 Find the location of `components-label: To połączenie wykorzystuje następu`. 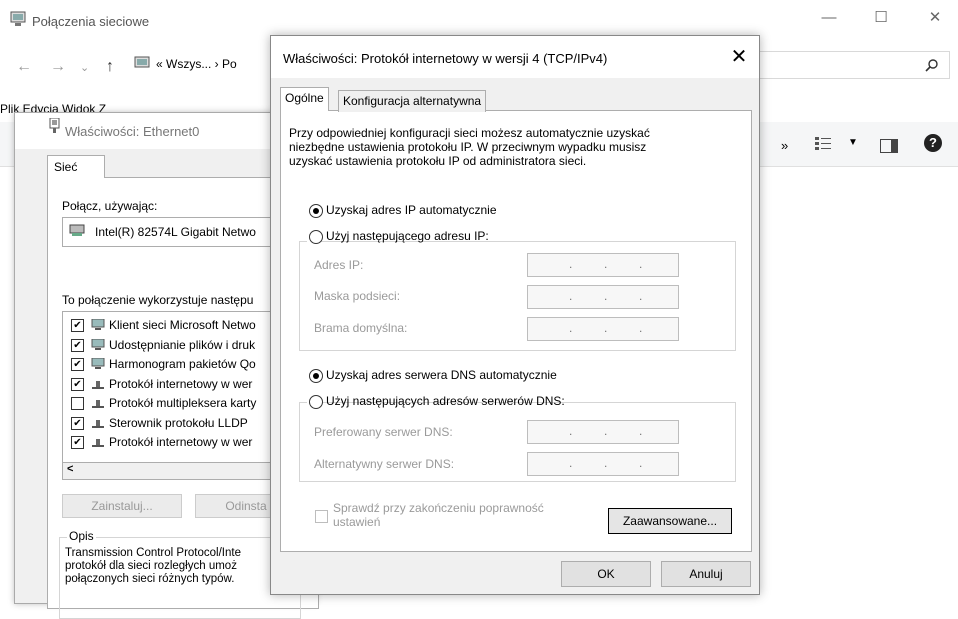

components-label: To połączenie wykorzystuje następu is located at coordinates (158, 300).